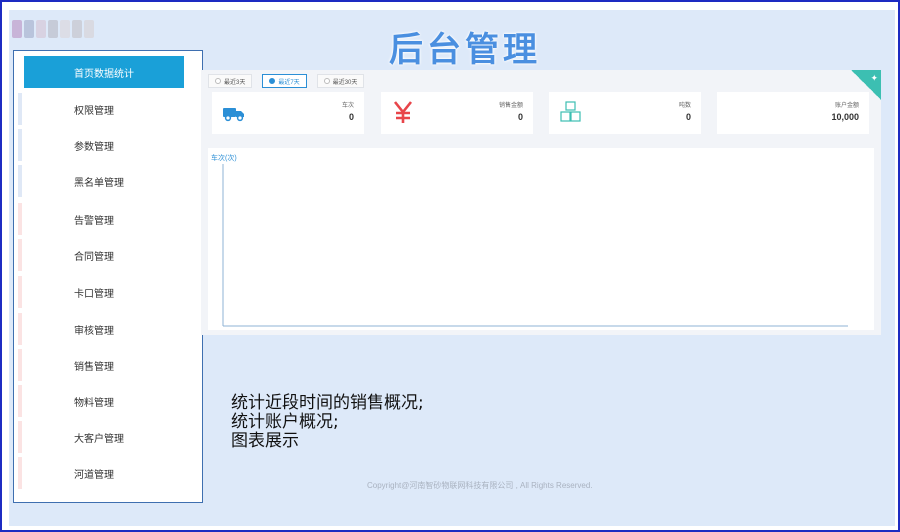 This screenshot has width=900, height=532. Describe the element at coordinates (684, 106) in the screenshot. I see `stat-label: 吨数` at that location.